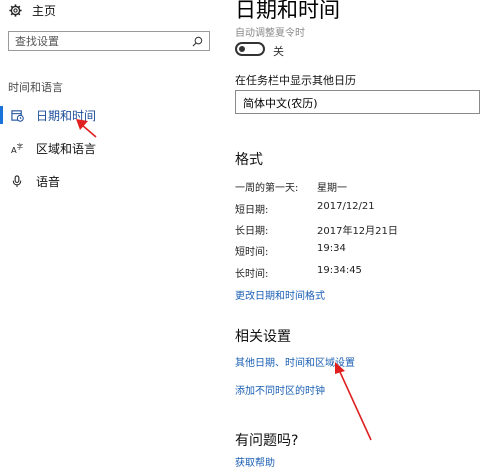 The height and width of the screenshot is (475, 480). What do you see at coordinates (197, 41) in the screenshot?
I see `search-icon` at bounding box center [197, 41].